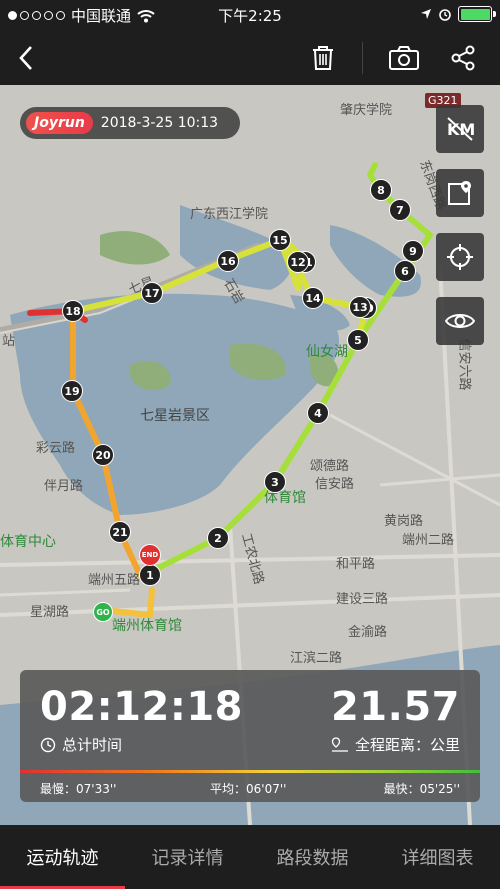  I want to click on label-zhaoqing: 肇庆学院, so click(366, 110).